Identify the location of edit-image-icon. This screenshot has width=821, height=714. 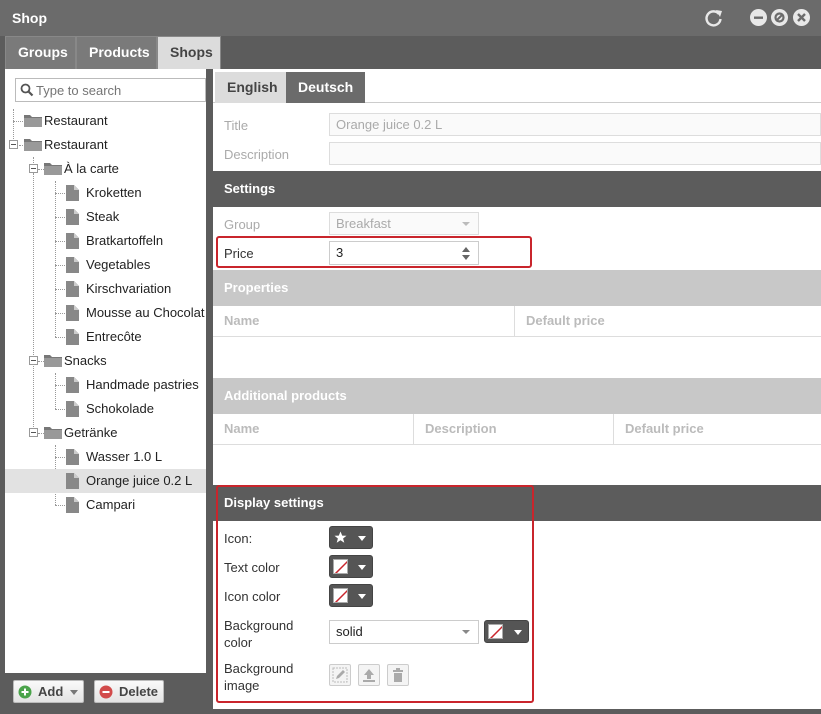
(340, 675).